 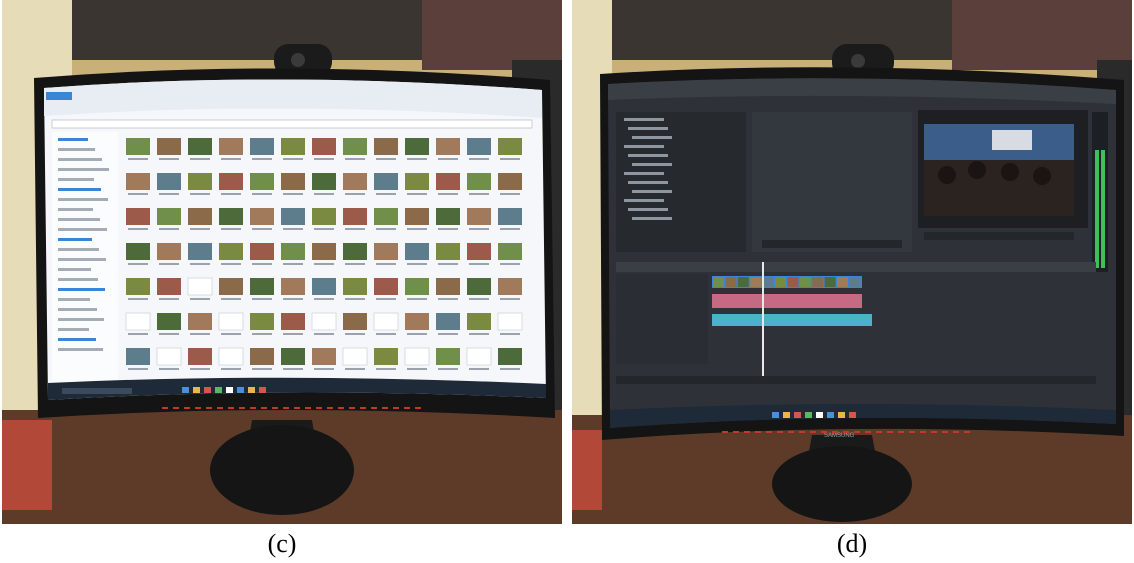 I want to click on taskbar-search, so click(x=97, y=391).